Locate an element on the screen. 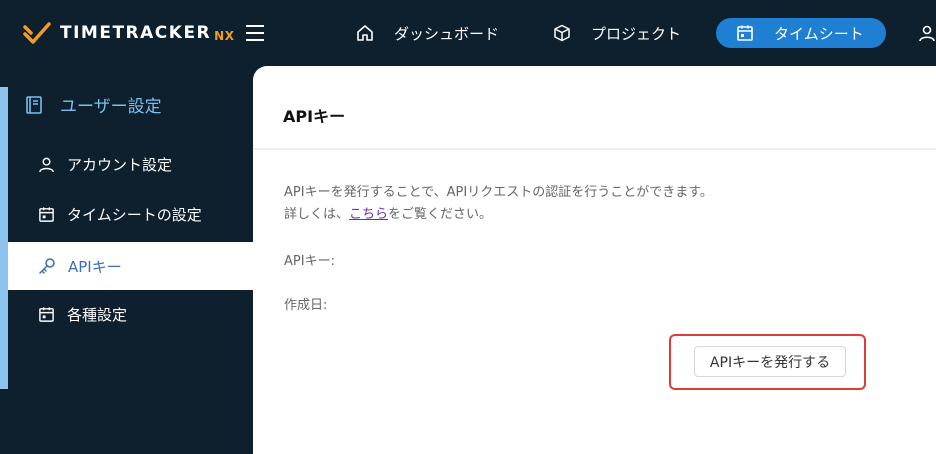 This screenshot has height=454, width=936. description-prefix: 詳しくは、 is located at coordinates (317, 214).